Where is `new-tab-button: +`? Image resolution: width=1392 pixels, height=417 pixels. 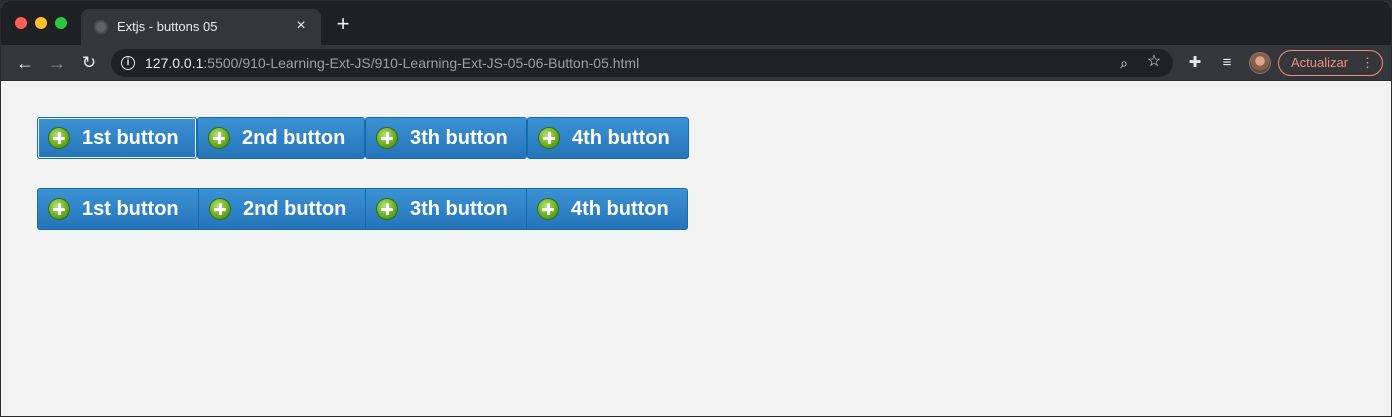
new-tab-button: + is located at coordinates (343, 24).